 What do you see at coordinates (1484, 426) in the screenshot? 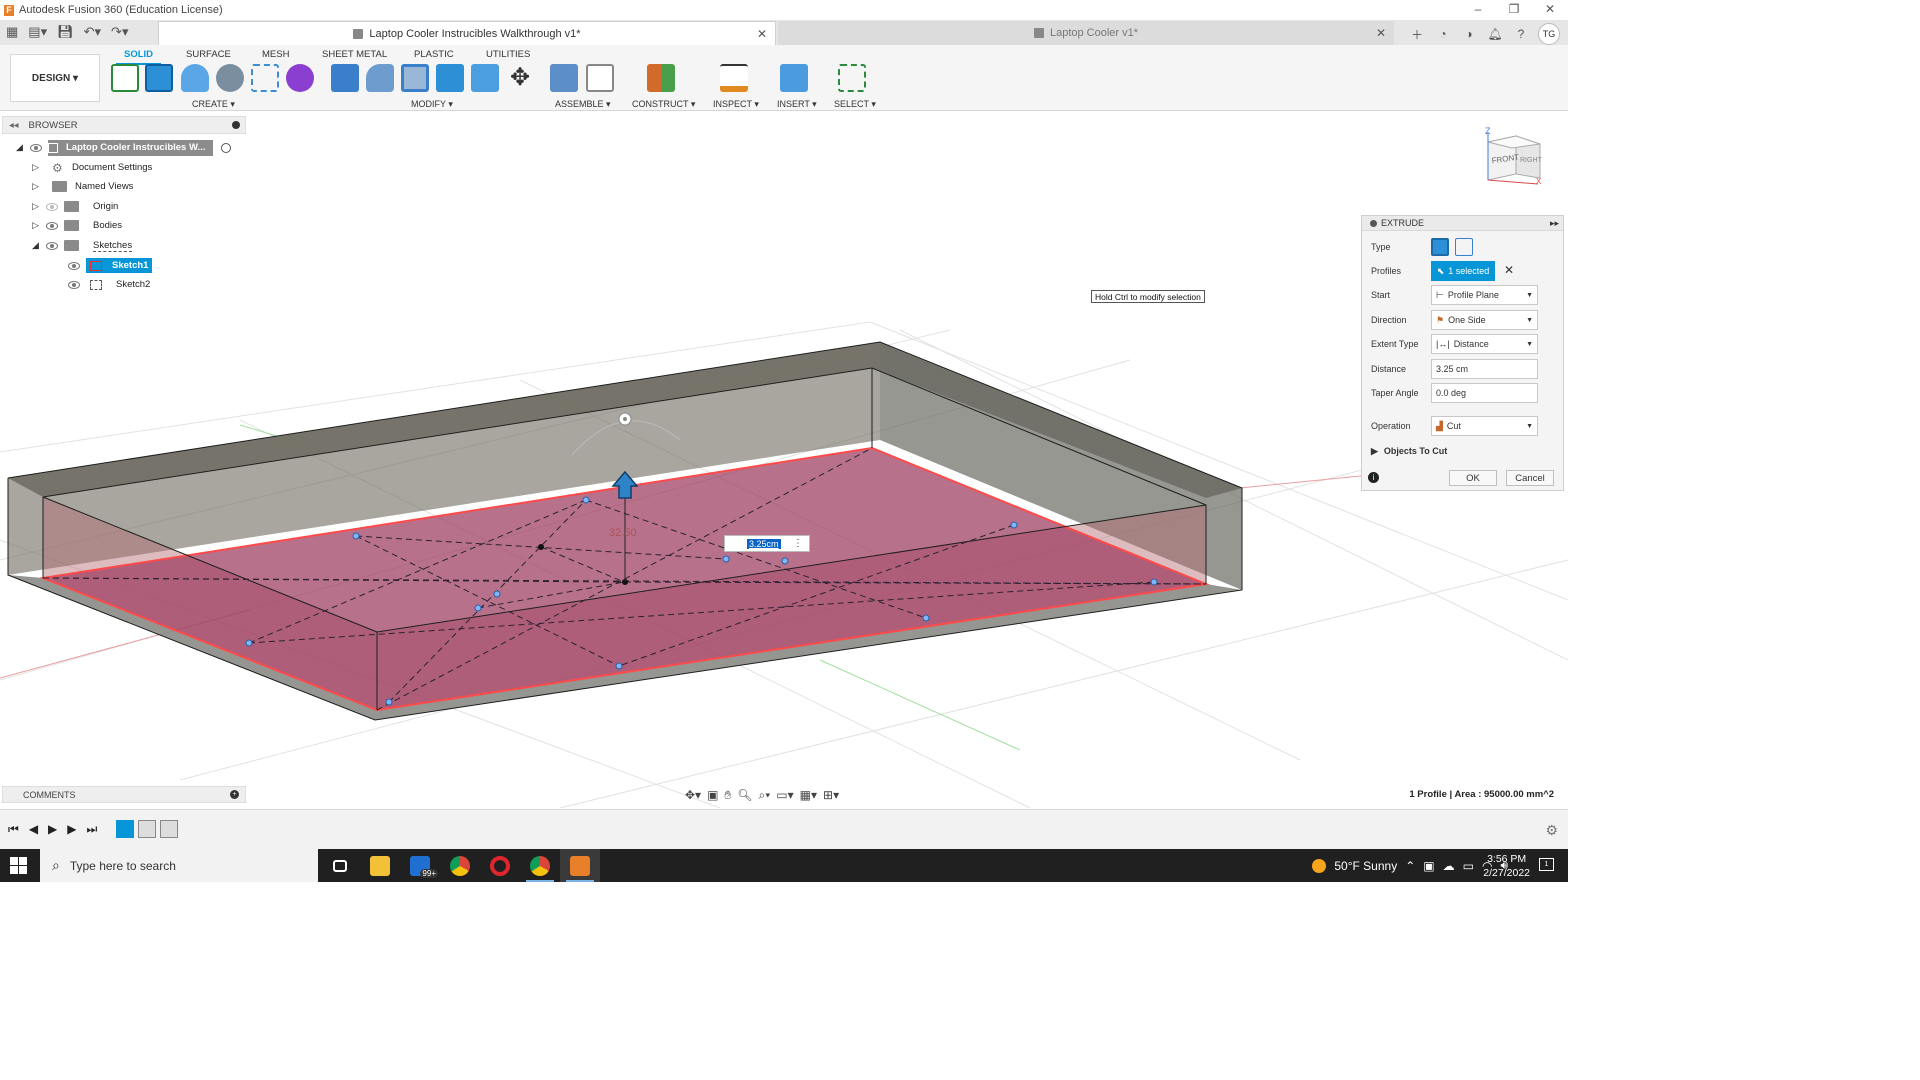
I see `operation-dropdown: ▟ Cut ▼` at bounding box center [1484, 426].